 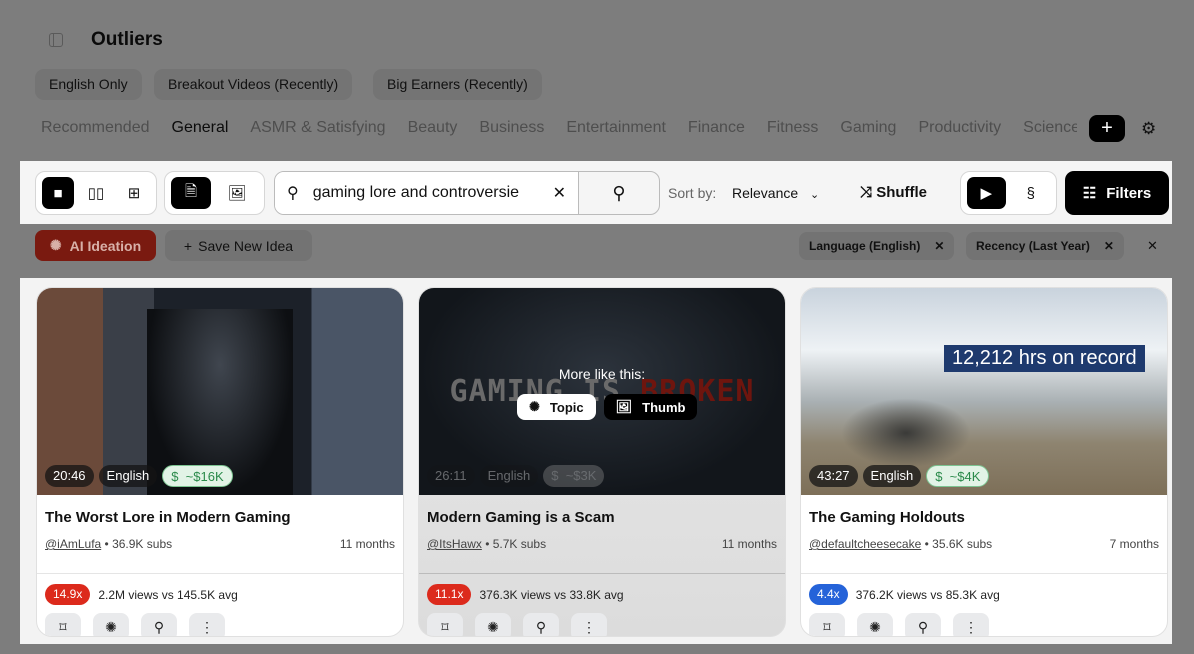 I want to click on filters-button: ☷ Filters, so click(x=1117, y=193).